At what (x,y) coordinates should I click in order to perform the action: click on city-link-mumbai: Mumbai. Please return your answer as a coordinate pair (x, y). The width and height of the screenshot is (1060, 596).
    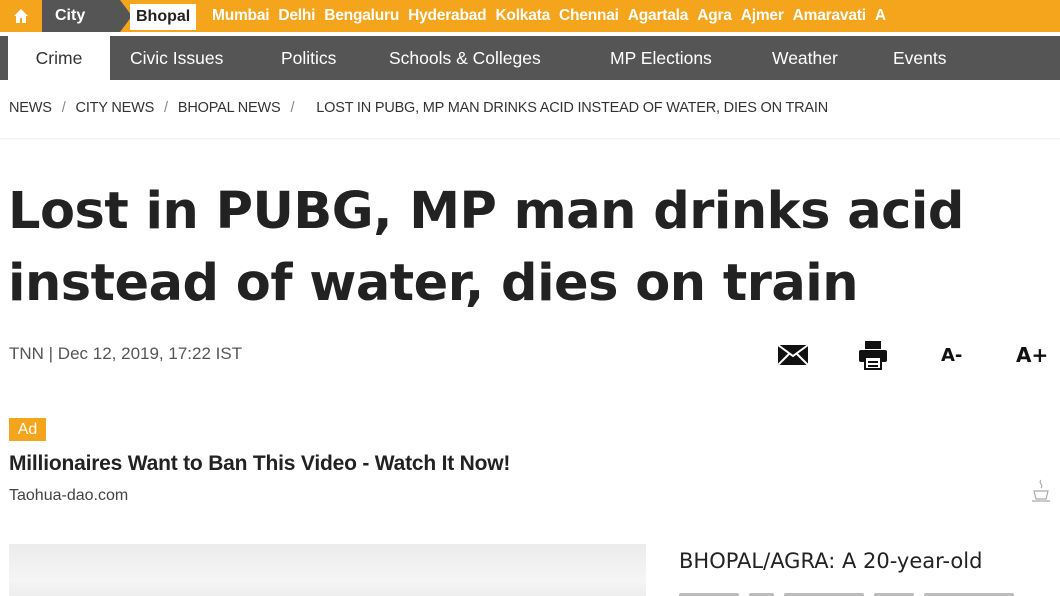
    Looking at the image, I should click on (241, 16).